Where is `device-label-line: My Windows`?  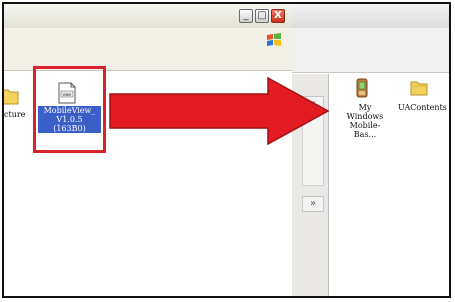
device-label-line: My Windows is located at coordinates (365, 112).